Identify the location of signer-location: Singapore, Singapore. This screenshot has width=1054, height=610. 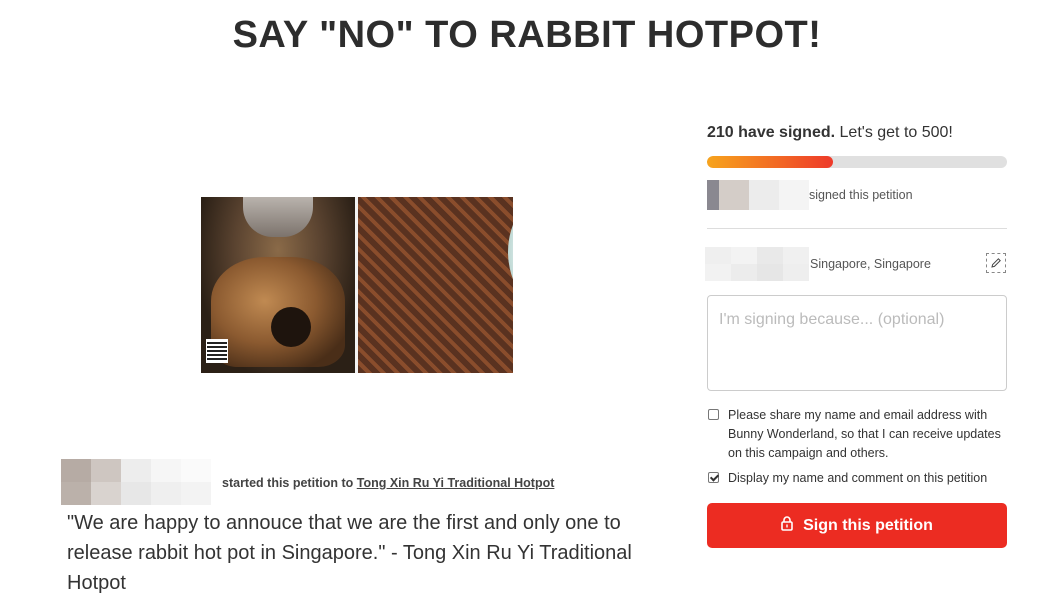
(870, 264).